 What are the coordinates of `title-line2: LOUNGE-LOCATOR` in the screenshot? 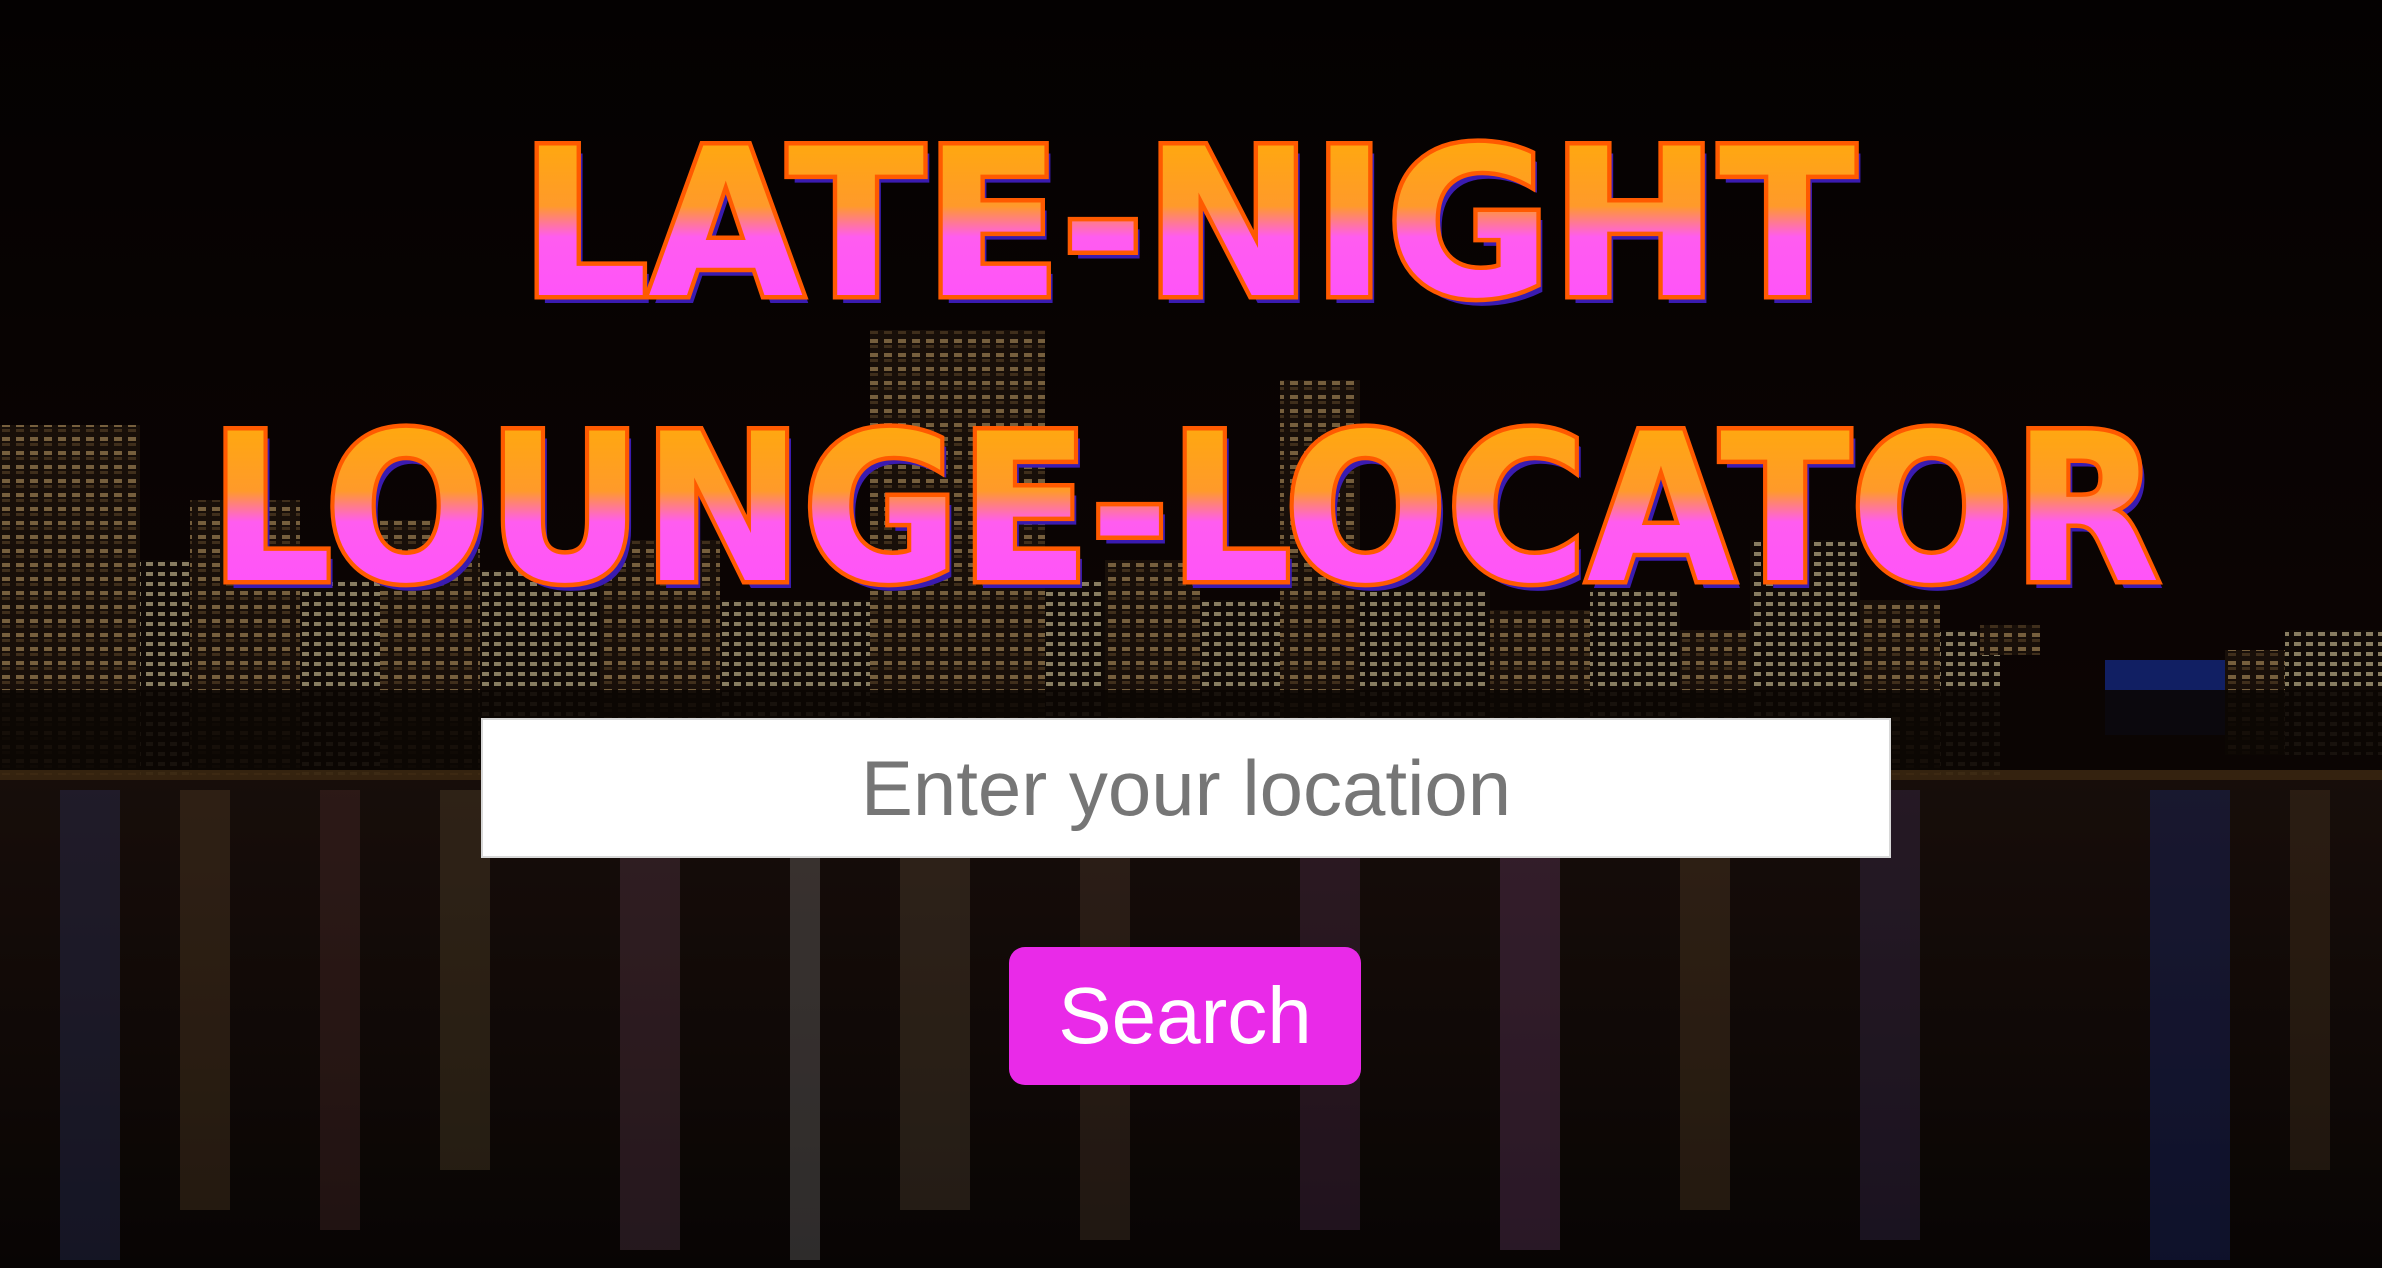 It's located at (1185, 505).